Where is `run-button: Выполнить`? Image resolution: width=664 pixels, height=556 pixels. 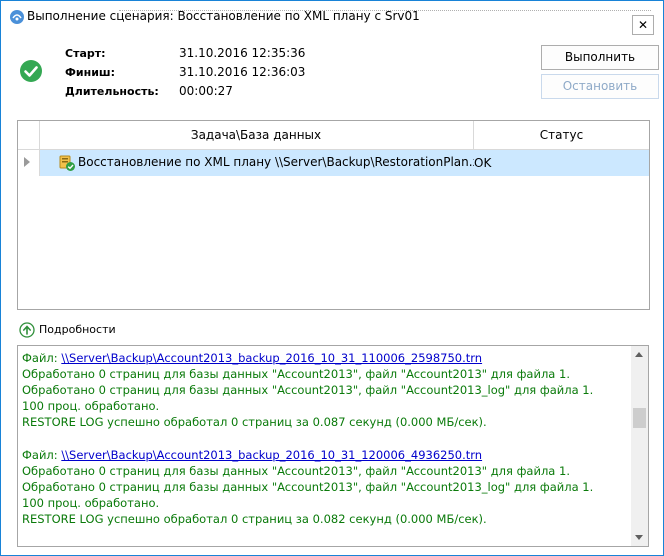 run-button: Выполнить is located at coordinates (600, 57).